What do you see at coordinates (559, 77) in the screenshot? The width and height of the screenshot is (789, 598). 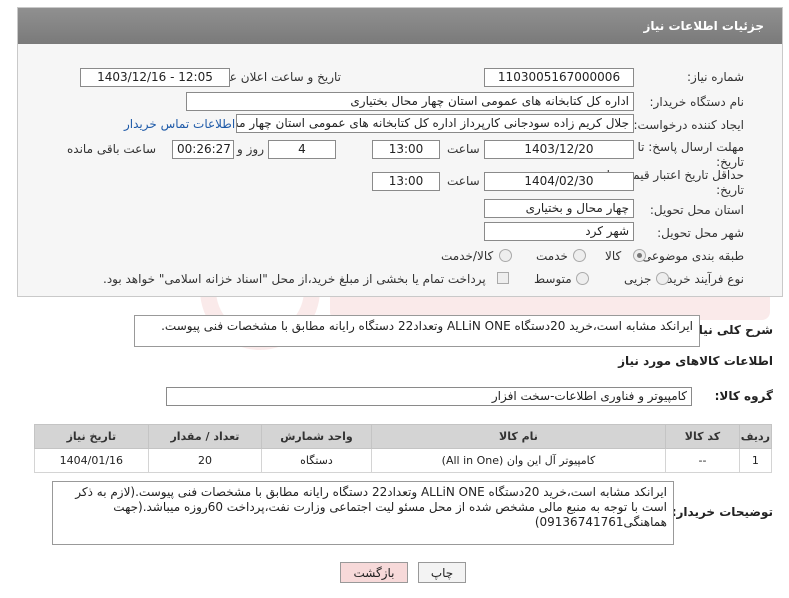 I see `need-number-field: 1103005167000006` at bounding box center [559, 77].